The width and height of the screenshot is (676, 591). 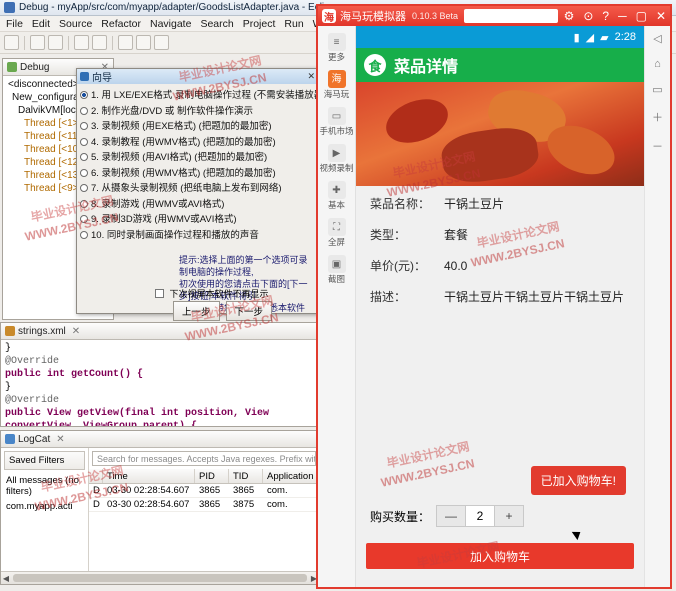 What do you see at coordinates (24, 42) in the screenshot?
I see `toolbar-separator` at bounding box center [24, 42].